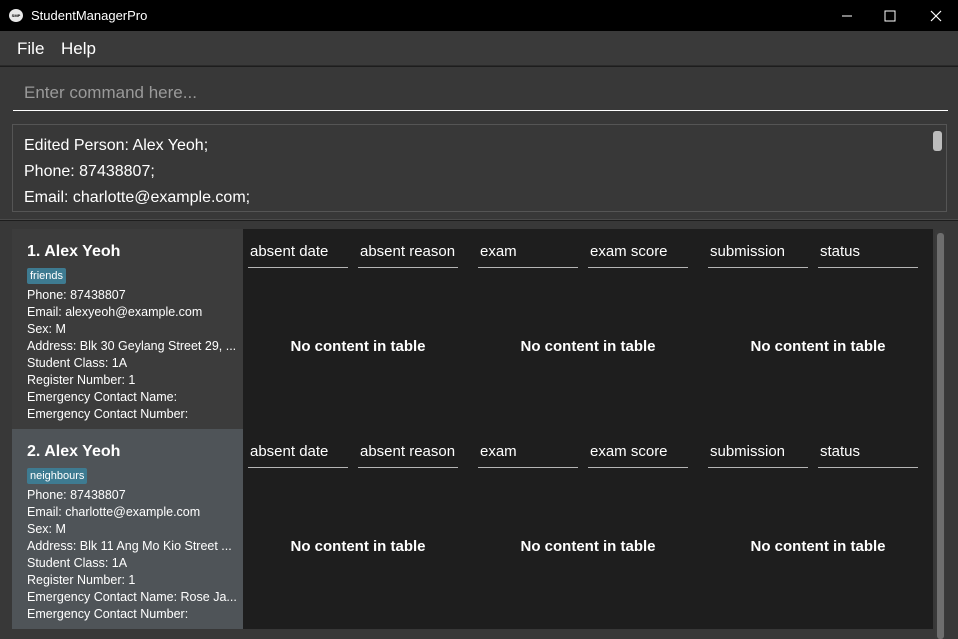 Image resolution: width=958 pixels, height=639 pixels. Describe the element at coordinates (16, 15) in the screenshot. I see `app-logo-icon: SMP` at that location.